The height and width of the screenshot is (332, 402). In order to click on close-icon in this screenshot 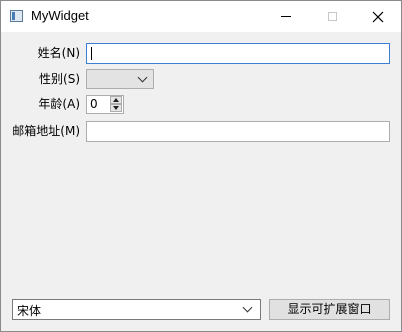, I will do `click(378, 16)`.